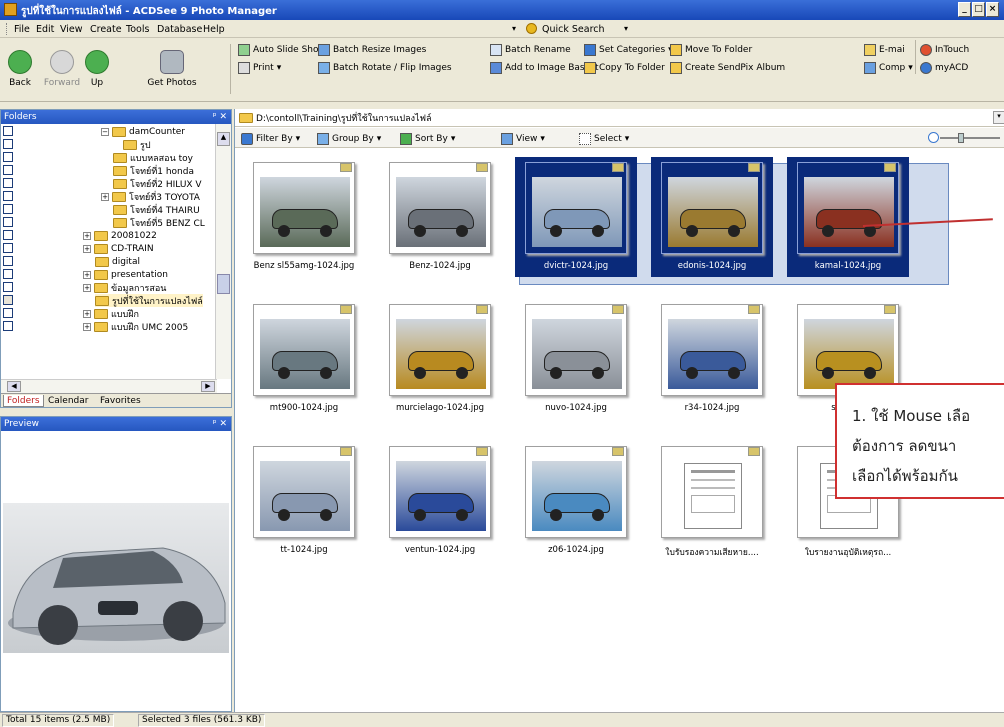 The image size is (1004, 727). Describe the element at coordinates (304, 501) in the screenshot. I see `thumbnail-item: tt-1024.jpg` at that location.